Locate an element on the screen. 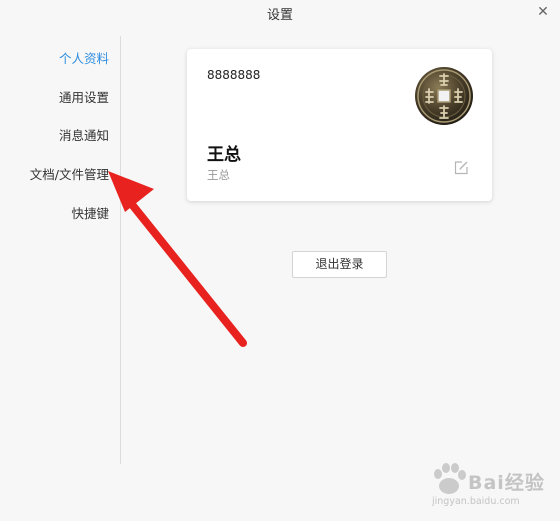 The image size is (560, 521). sidebar-item-general: 通用设置 is located at coordinates (84, 96).